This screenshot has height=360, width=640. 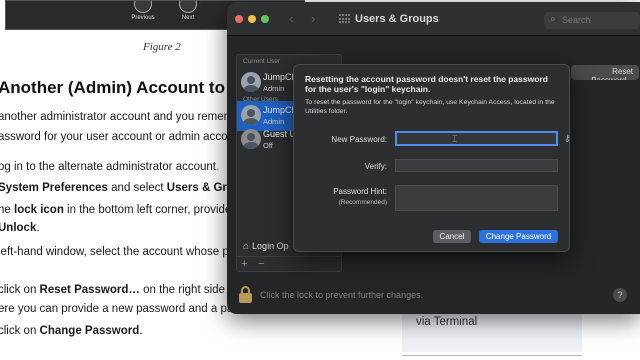 I want to click on login-options-item: ⌂ Login Op, so click(x=266, y=246).